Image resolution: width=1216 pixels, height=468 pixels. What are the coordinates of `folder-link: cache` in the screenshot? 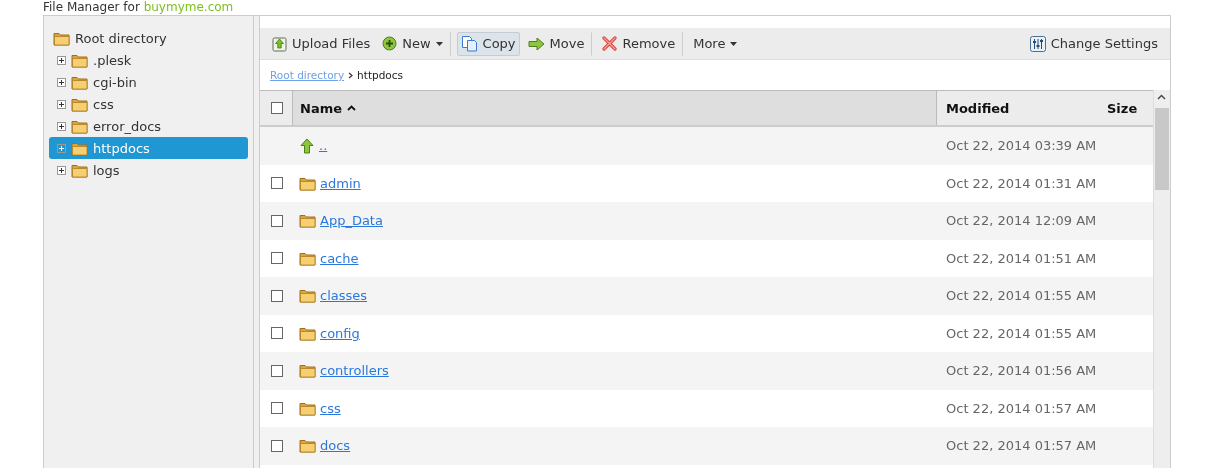 It's located at (339, 258).